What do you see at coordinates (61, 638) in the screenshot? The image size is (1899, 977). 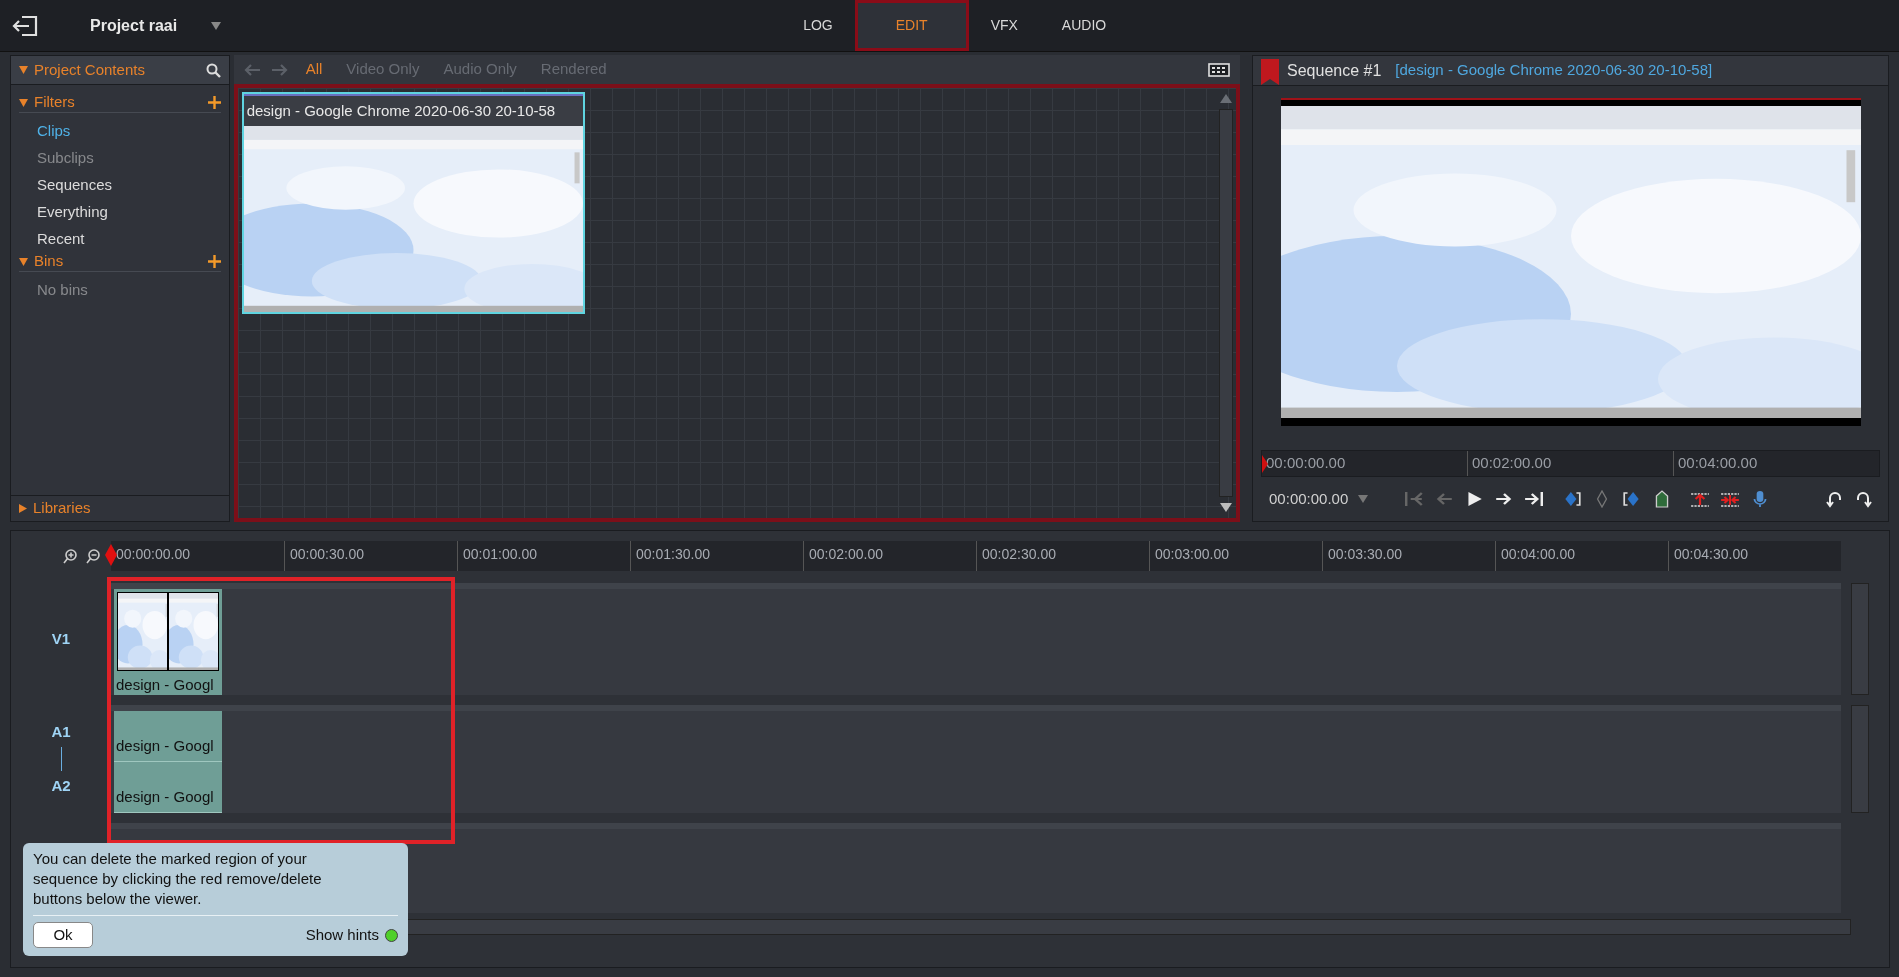 I see `track-label: V1` at bounding box center [61, 638].